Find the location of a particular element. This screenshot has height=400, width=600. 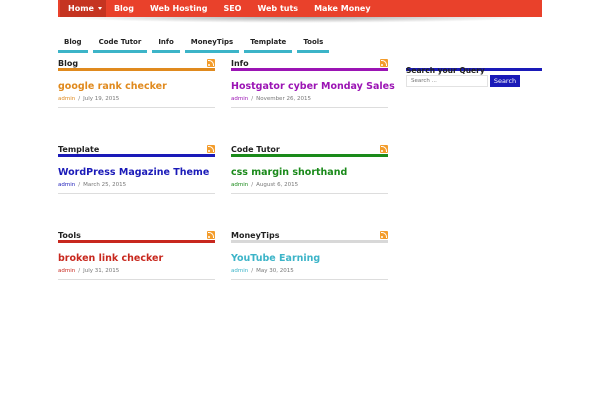

widget-title: Info is located at coordinates (240, 63).